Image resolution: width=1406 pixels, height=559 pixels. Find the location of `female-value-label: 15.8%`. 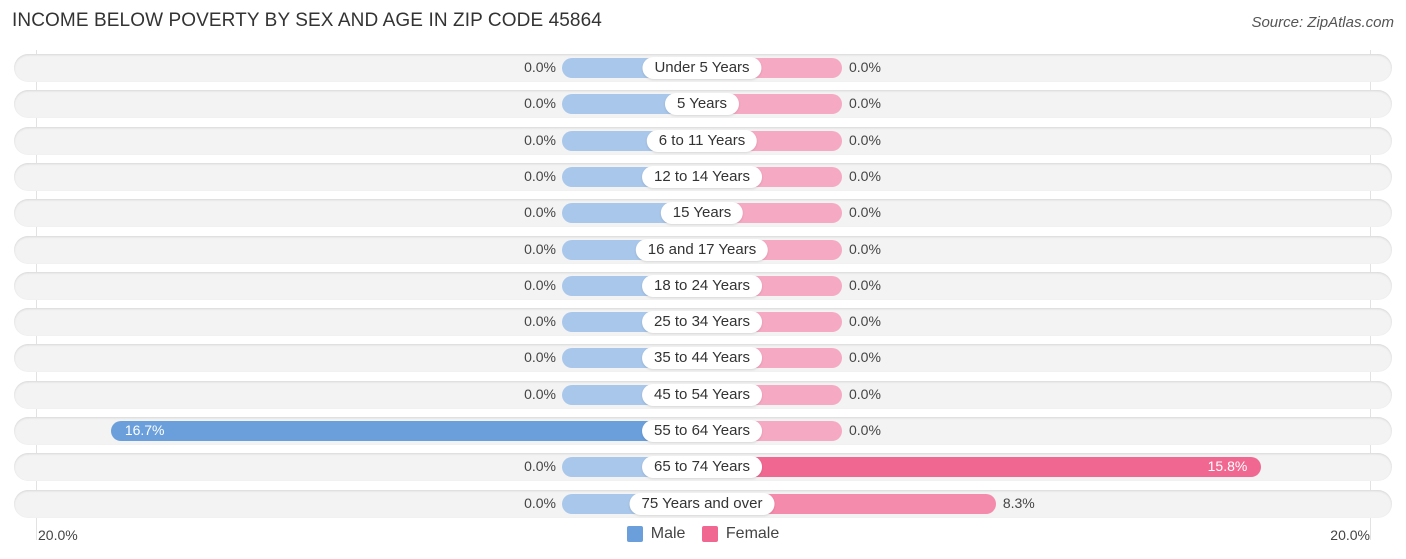

female-value-label: 15.8% is located at coordinates (1227, 466).